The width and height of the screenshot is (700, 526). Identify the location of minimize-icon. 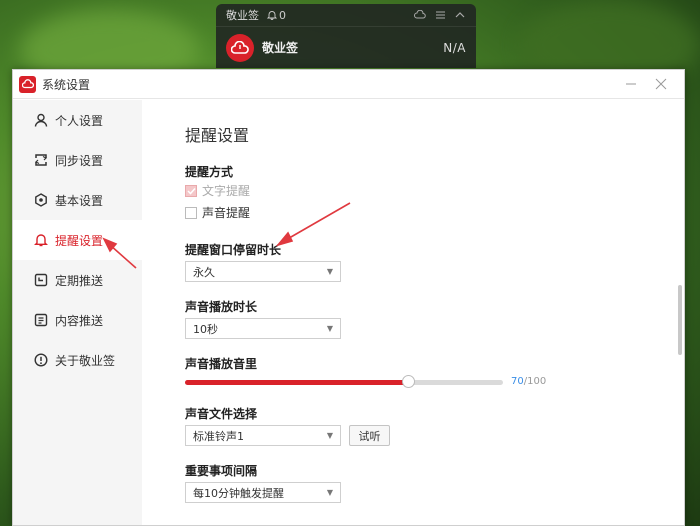
(631, 84).